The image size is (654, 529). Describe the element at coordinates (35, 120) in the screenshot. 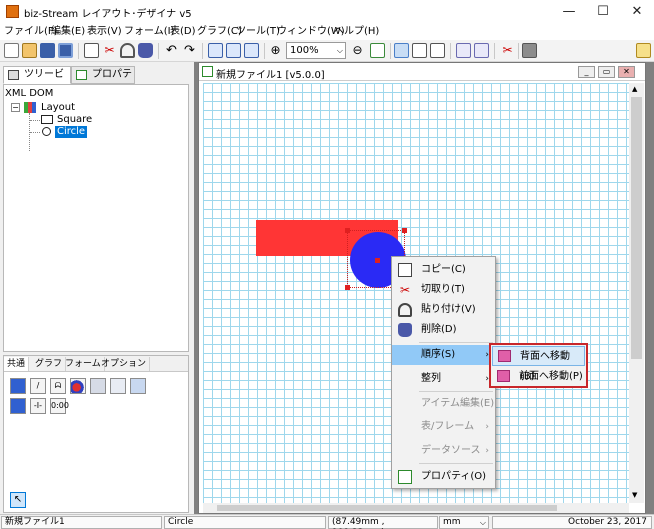

I see `tree-line` at that location.